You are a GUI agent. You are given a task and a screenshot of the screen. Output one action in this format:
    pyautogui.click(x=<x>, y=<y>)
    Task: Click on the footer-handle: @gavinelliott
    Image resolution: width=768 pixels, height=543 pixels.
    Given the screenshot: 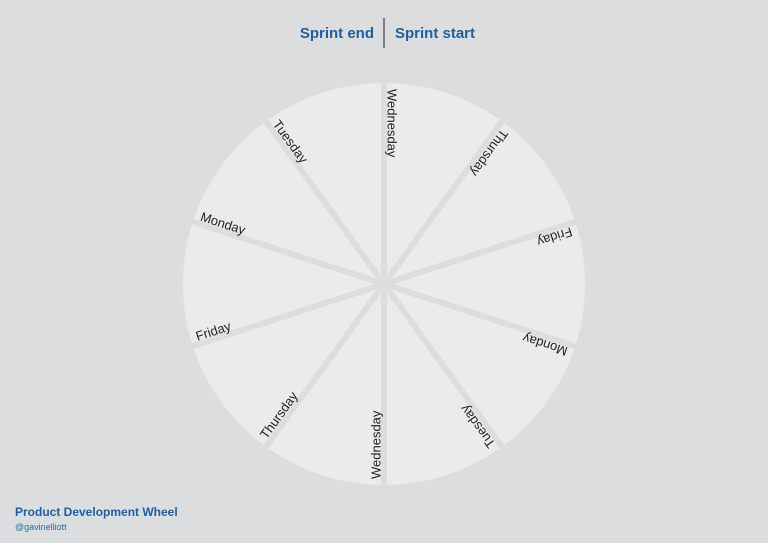 What is the action you would take?
    pyautogui.click(x=41, y=527)
    